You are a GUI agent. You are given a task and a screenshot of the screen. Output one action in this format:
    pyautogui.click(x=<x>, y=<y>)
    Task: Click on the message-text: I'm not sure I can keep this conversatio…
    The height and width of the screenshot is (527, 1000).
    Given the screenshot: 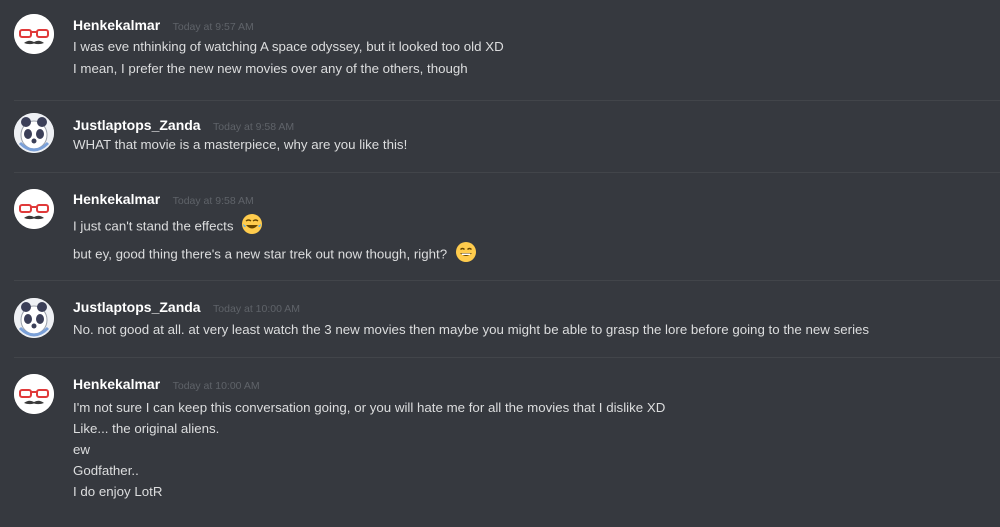 What is the action you would take?
    pyautogui.click(x=369, y=407)
    